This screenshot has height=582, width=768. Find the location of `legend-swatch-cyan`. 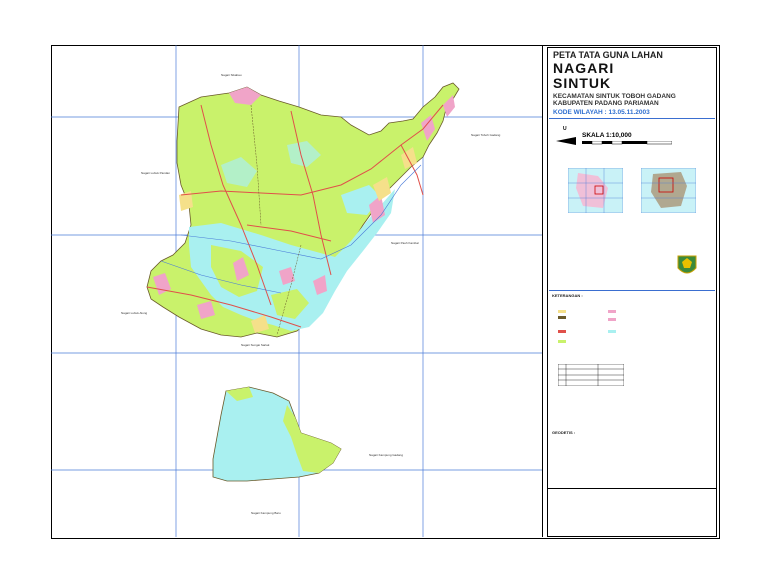

legend-swatch-cyan is located at coordinates (612, 331).